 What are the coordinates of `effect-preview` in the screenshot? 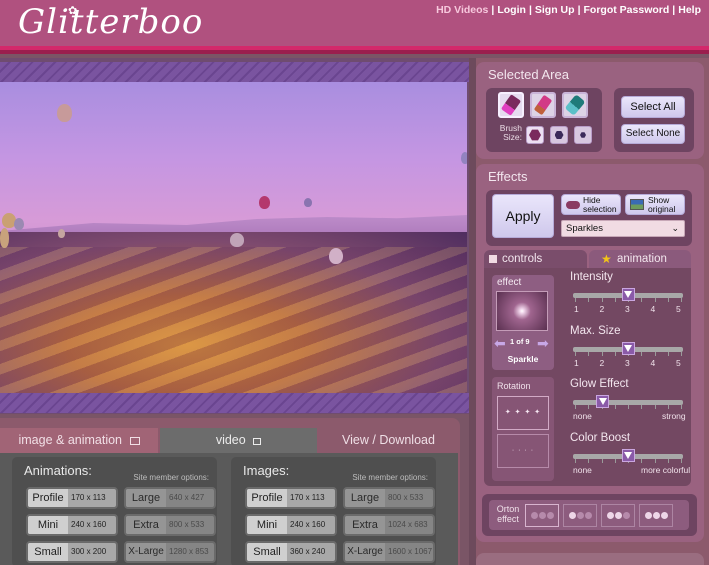 It's located at (522, 311).